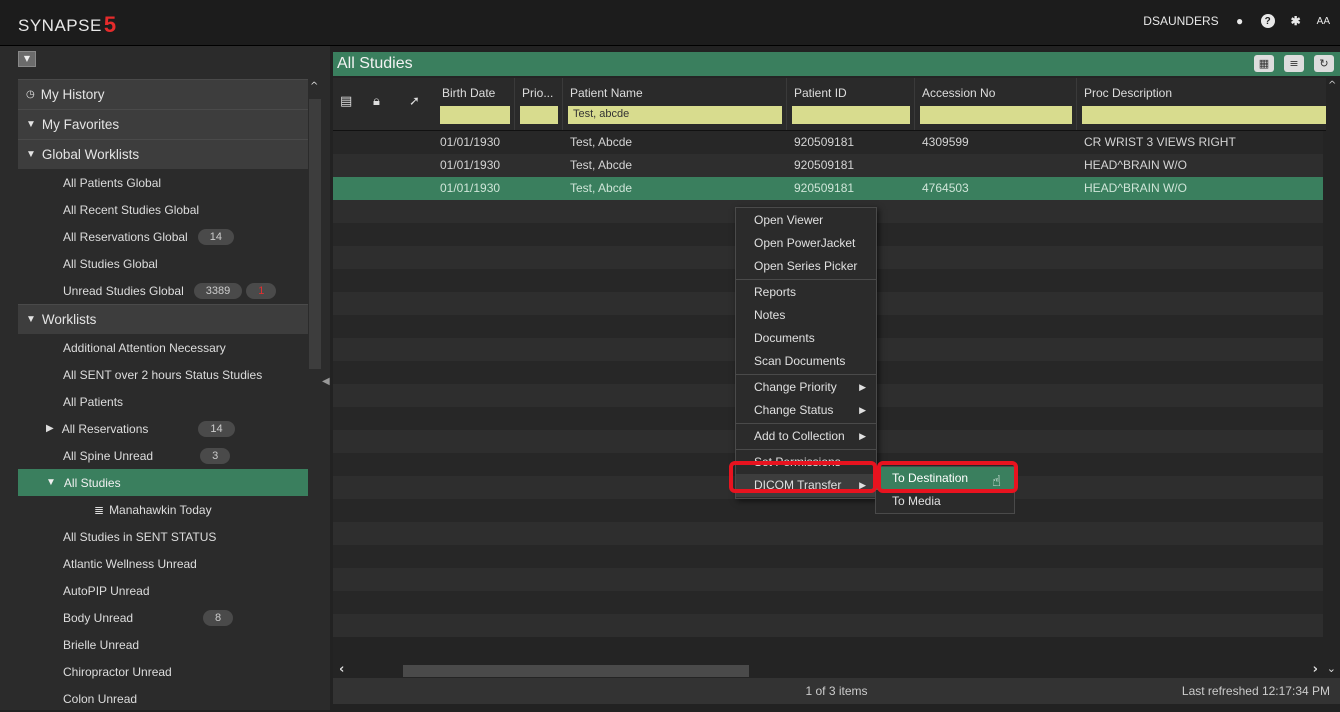  I want to click on sidebar-item: All SENT over 2 hours Status Studies, so click(163, 374).